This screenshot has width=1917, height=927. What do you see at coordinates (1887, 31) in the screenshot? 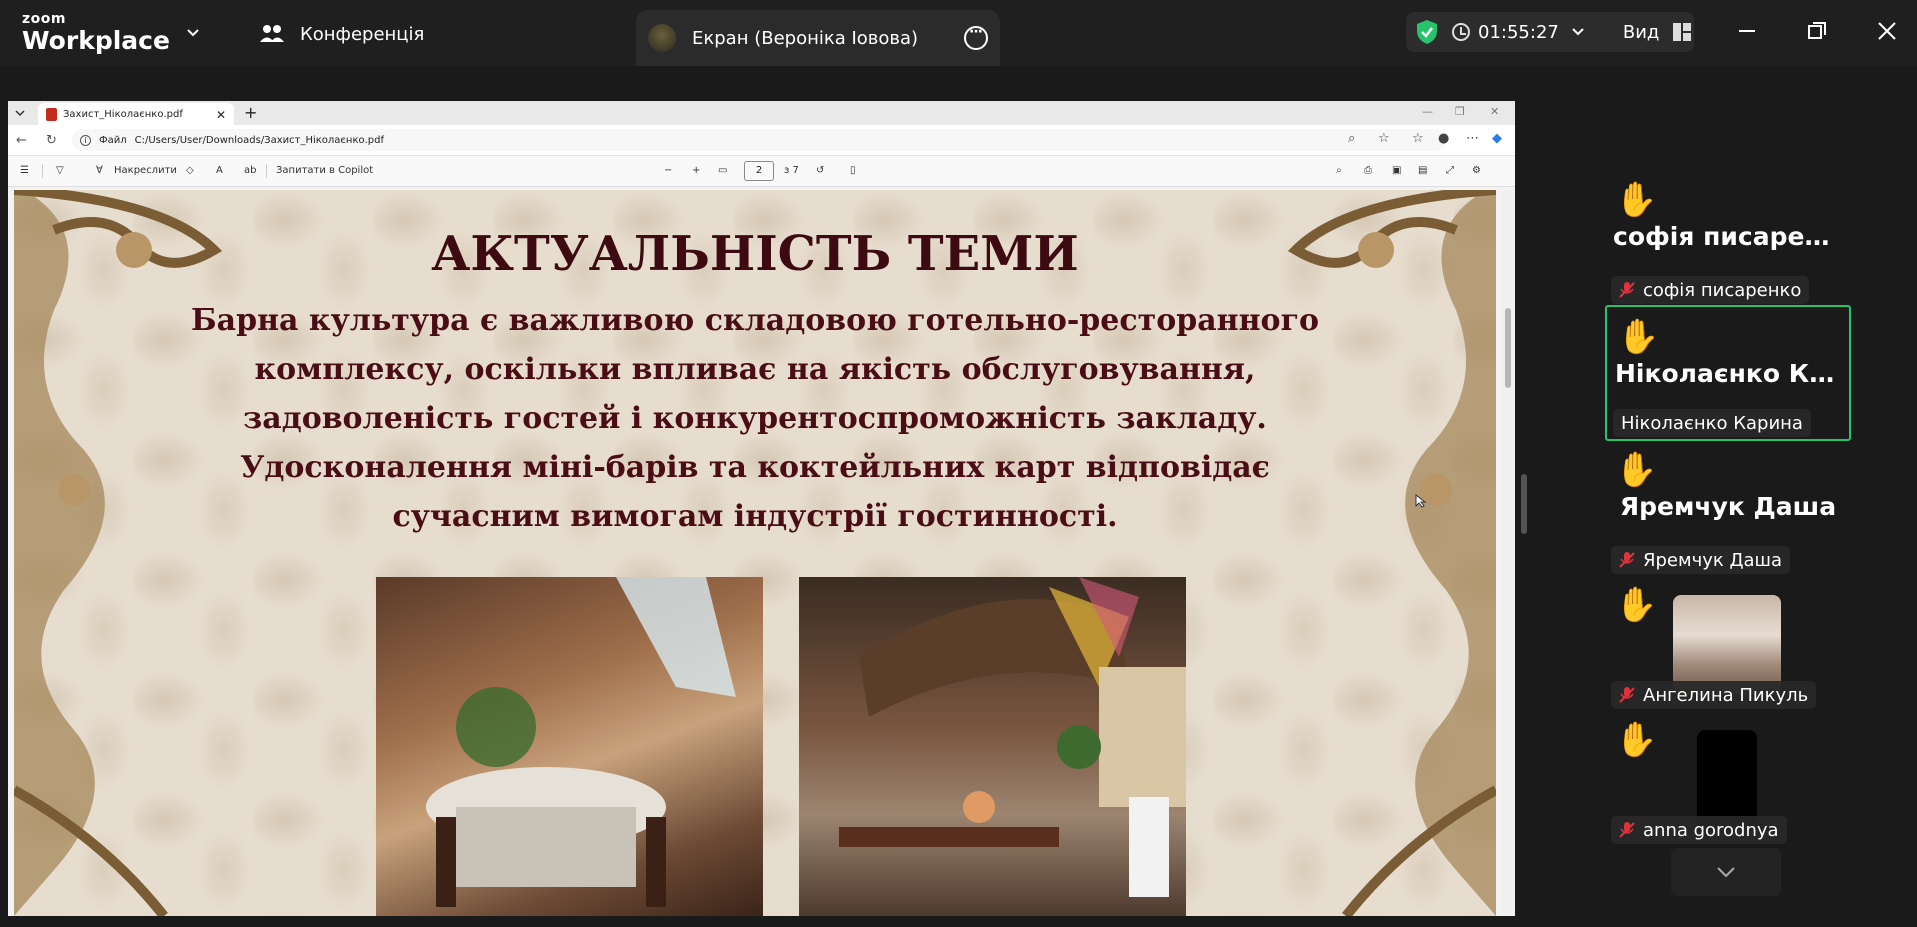
I see `close-icon` at bounding box center [1887, 31].